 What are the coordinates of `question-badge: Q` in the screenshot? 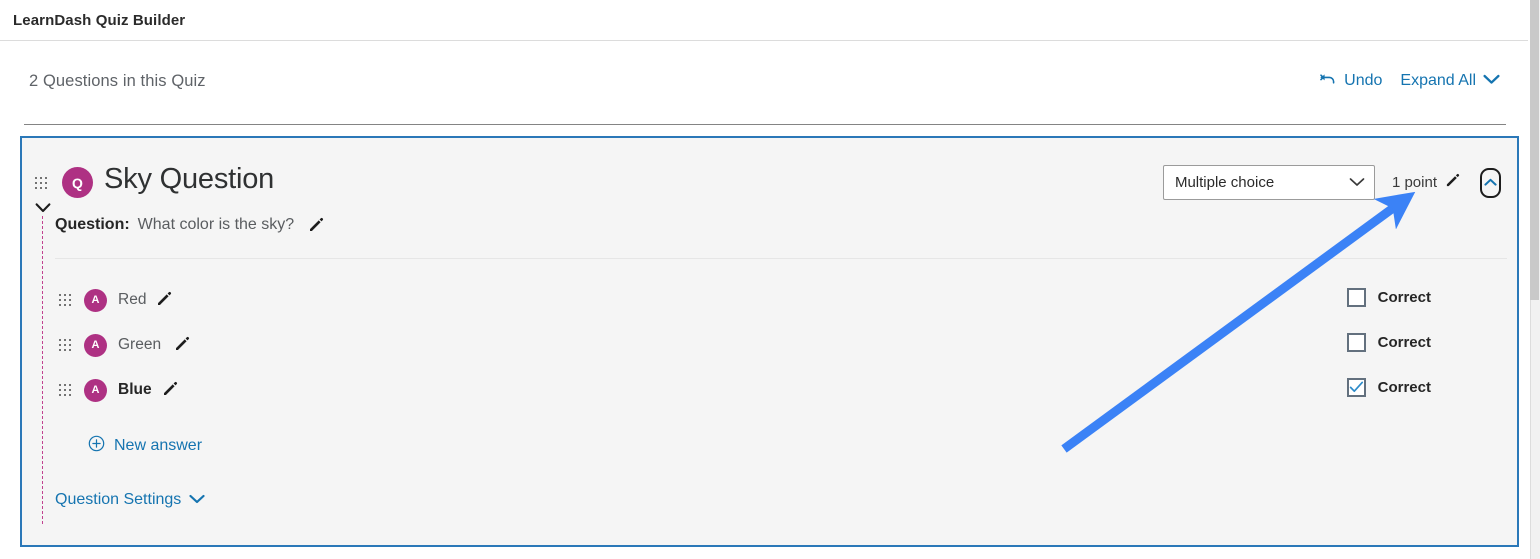 It's located at (77, 182).